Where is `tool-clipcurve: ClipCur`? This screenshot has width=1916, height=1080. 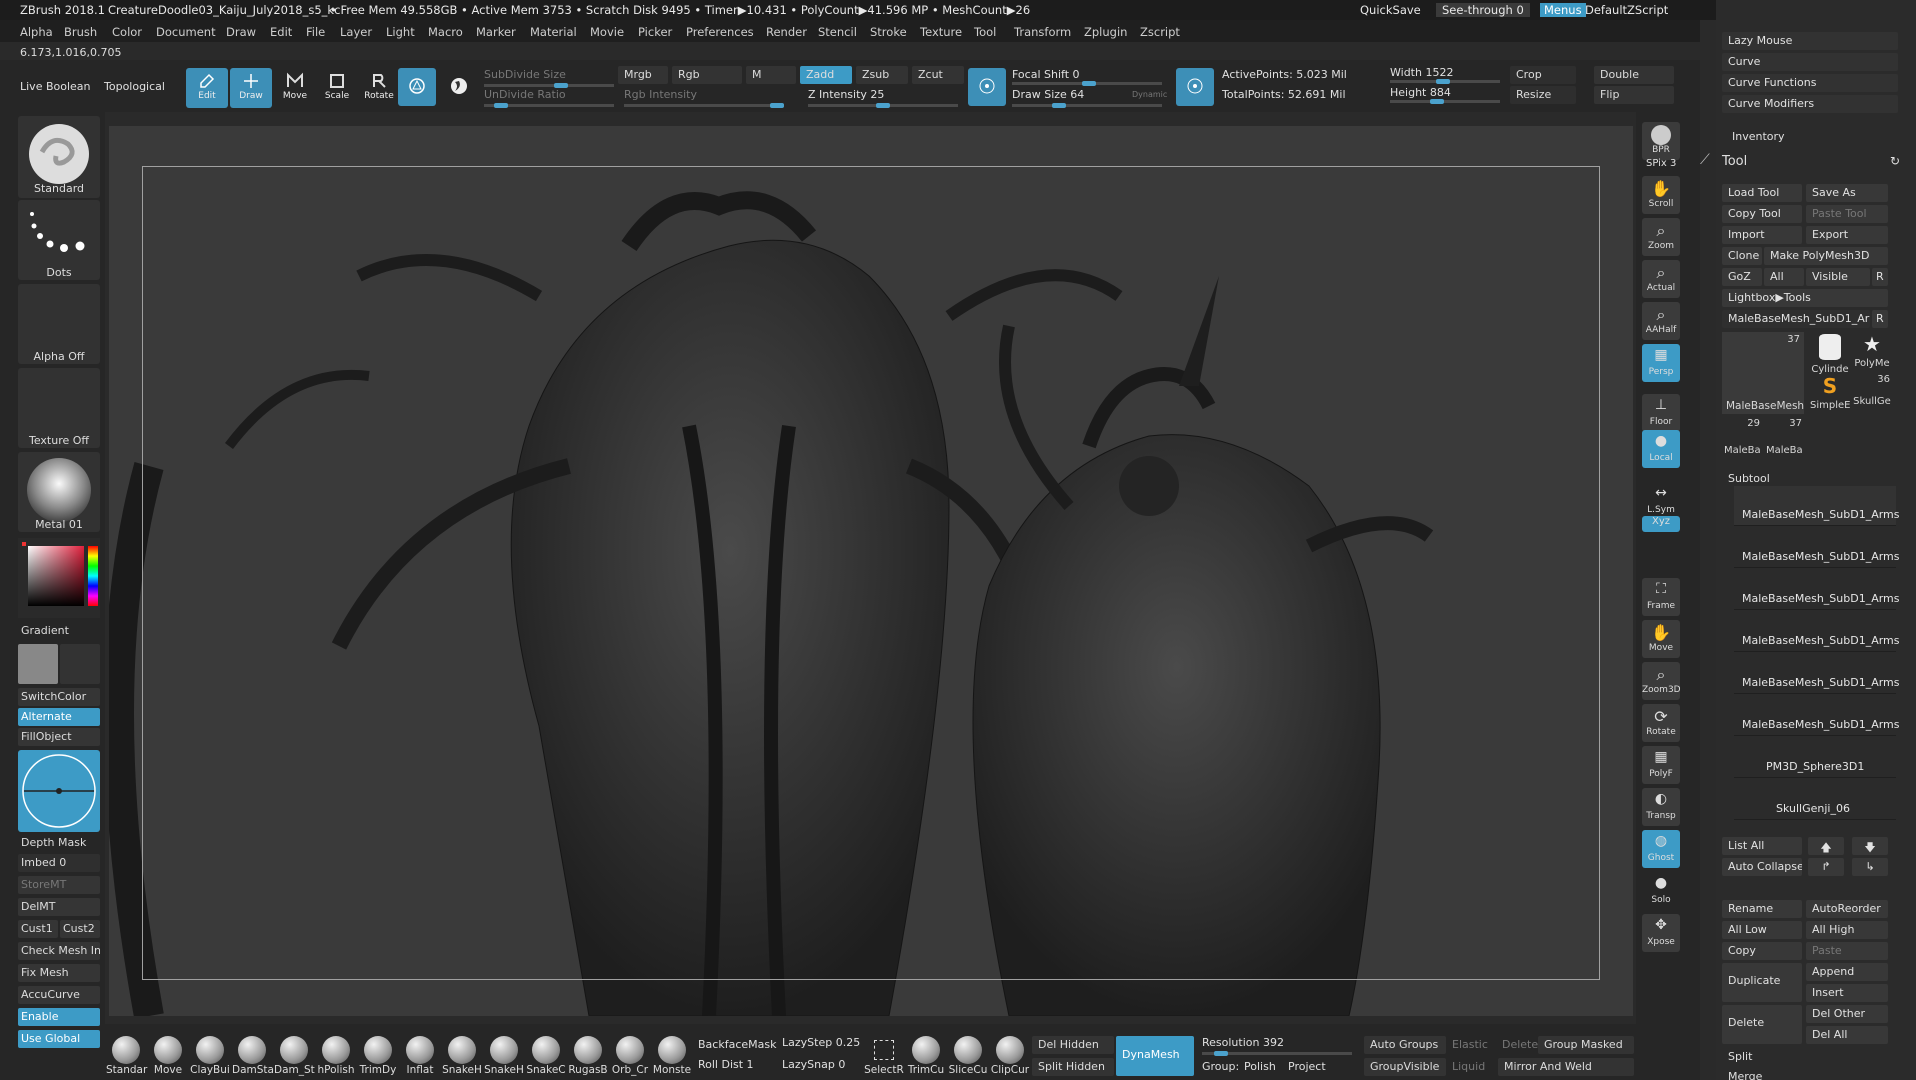
tool-clipcurve: ClipCur is located at coordinates (1010, 1056).